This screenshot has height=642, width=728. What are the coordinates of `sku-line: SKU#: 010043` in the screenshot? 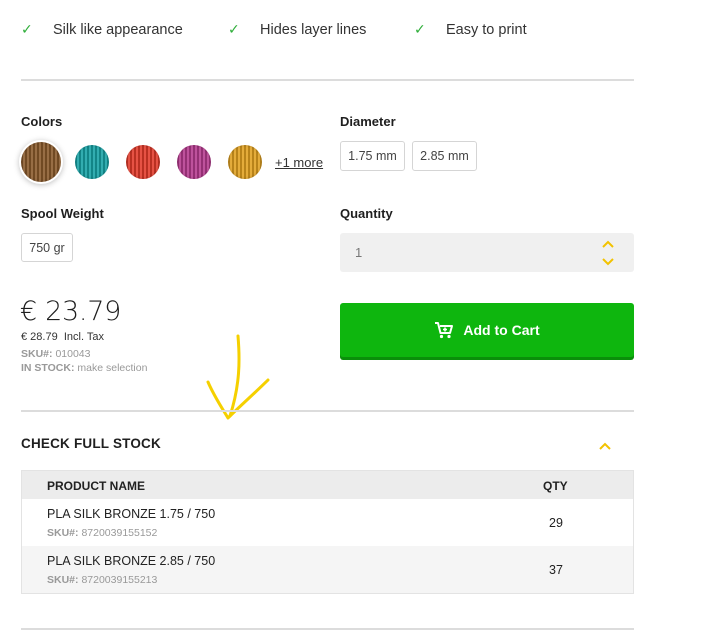 It's located at (55, 354).